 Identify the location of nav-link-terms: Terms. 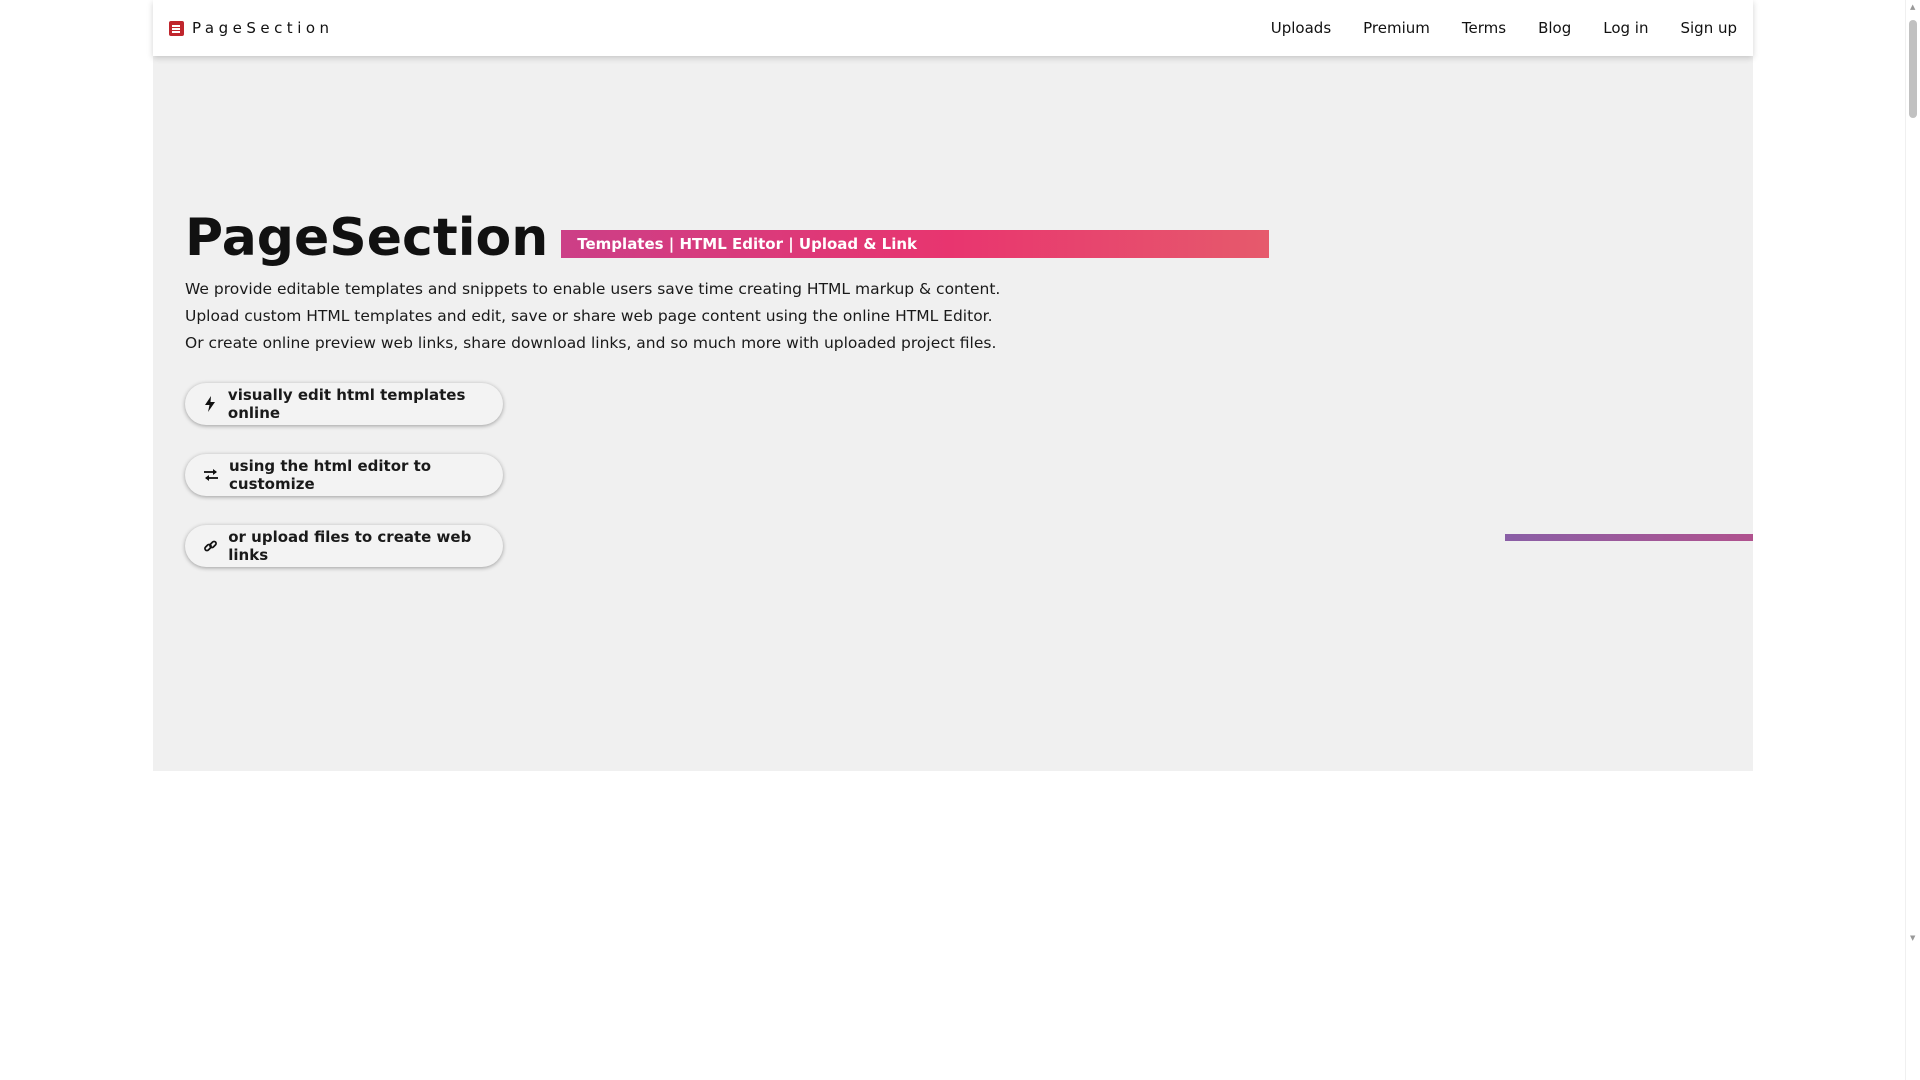
(1484, 28).